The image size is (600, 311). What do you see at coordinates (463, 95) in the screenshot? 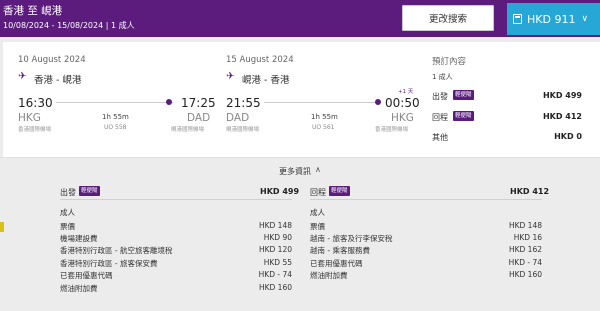
I see `summary-outbound-fare-badge: 輕便陽` at bounding box center [463, 95].